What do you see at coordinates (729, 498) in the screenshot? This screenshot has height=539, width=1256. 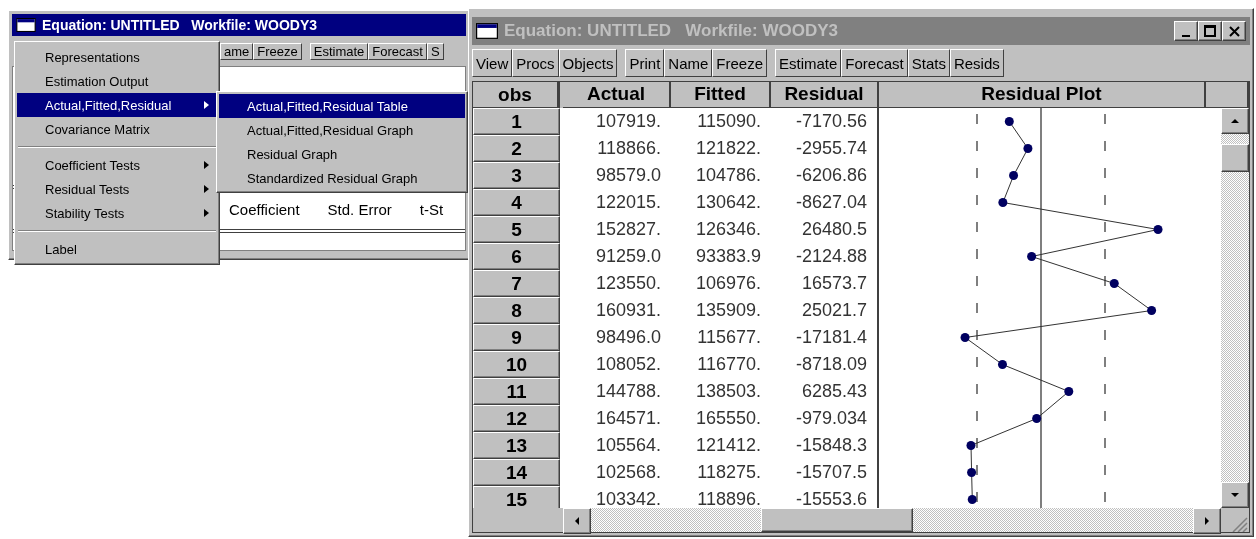 I see `table-cell-text: 118896.` at bounding box center [729, 498].